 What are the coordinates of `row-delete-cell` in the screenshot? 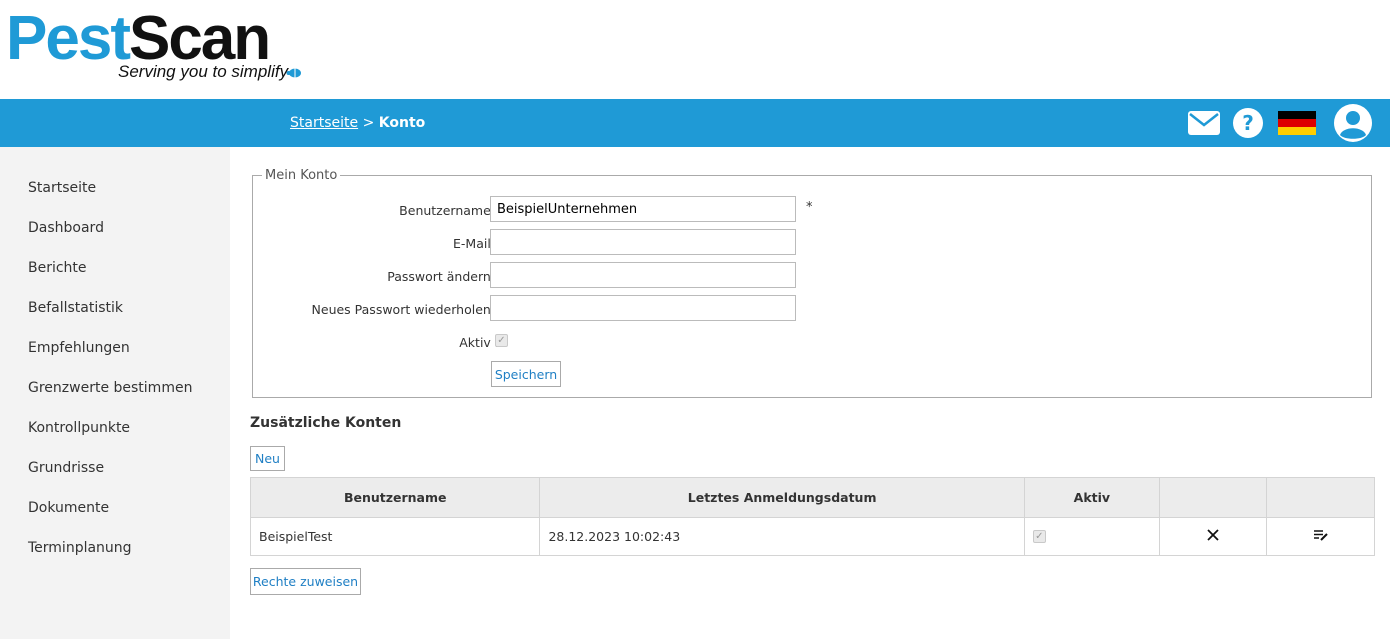 It's located at (1213, 536).